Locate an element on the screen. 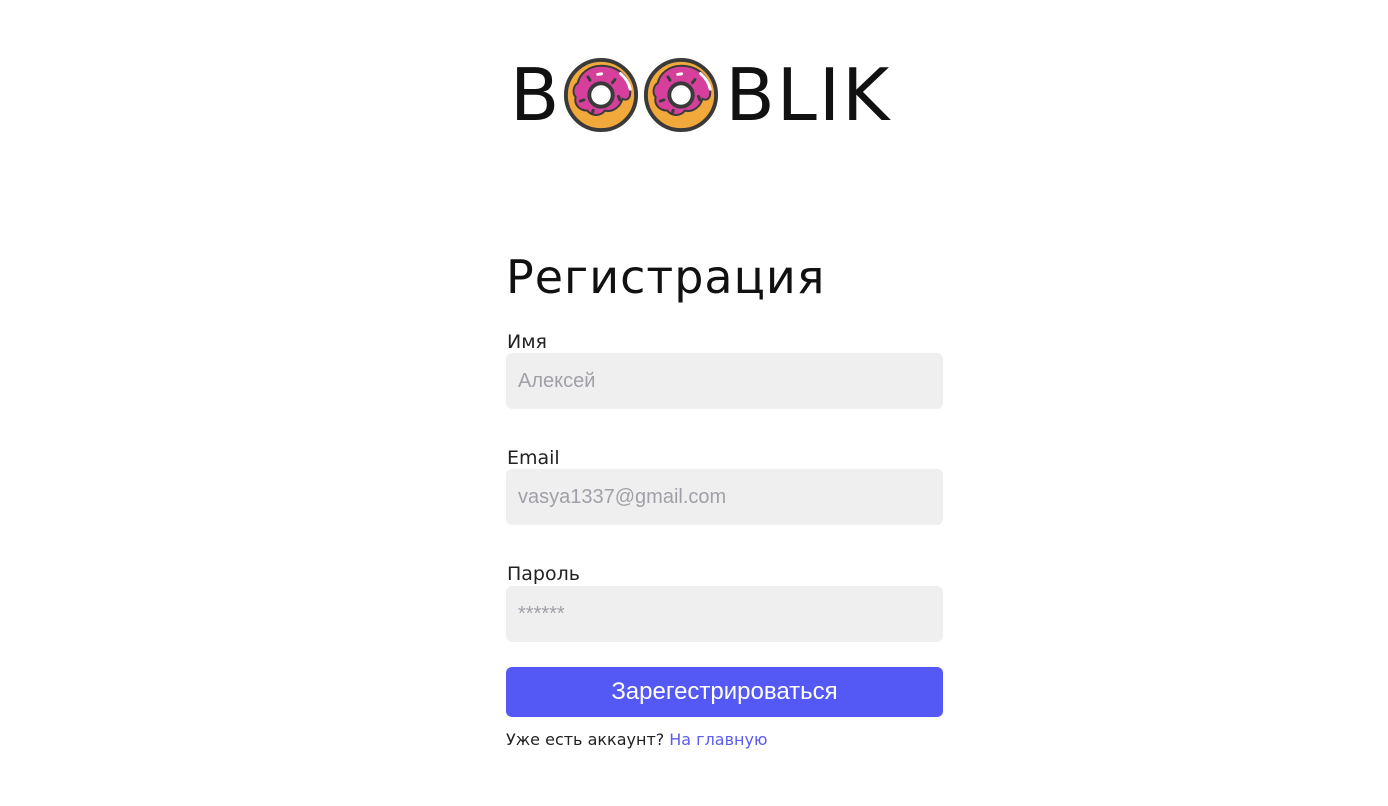 The height and width of the screenshot is (806, 1388). name-input is located at coordinates (724, 381).